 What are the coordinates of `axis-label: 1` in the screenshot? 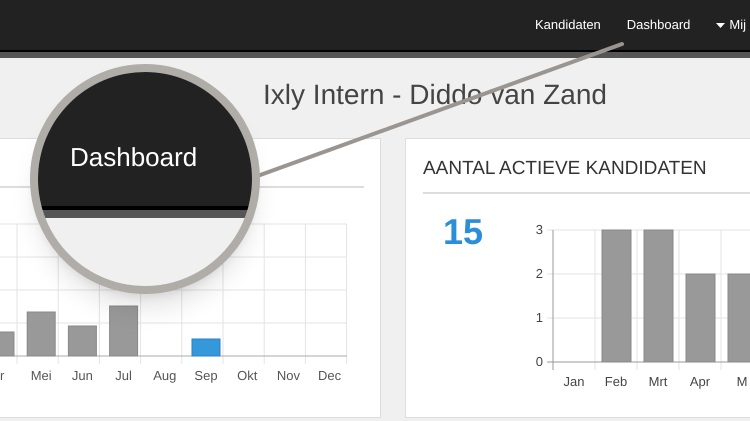 It's located at (539, 317).